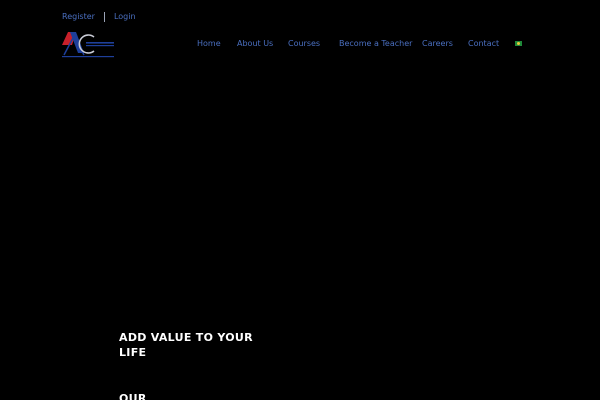  I want to click on logo-icon, so click(88, 45).